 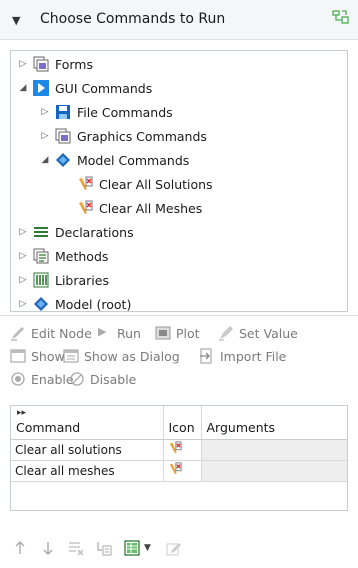 What do you see at coordinates (102, 331) in the screenshot?
I see `run-icon: ▶` at bounding box center [102, 331].